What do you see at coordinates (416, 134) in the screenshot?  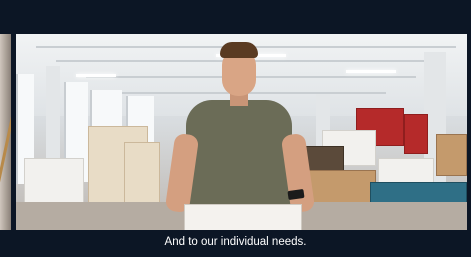 I see `red-shelf` at bounding box center [416, 134].